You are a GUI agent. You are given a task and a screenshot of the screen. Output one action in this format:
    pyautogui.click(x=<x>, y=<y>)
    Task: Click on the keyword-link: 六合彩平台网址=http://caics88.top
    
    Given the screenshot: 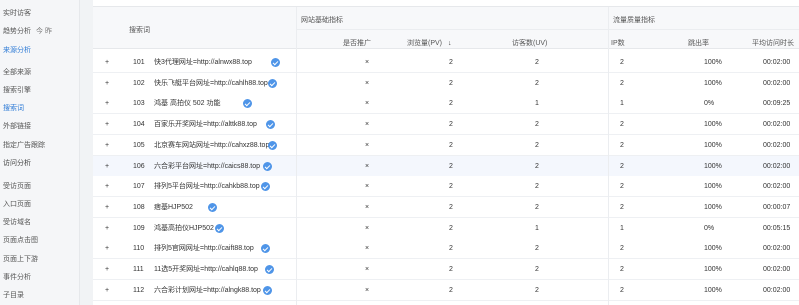 What is the action you would take?
    pyautogui.click(x=207, y=166)
    